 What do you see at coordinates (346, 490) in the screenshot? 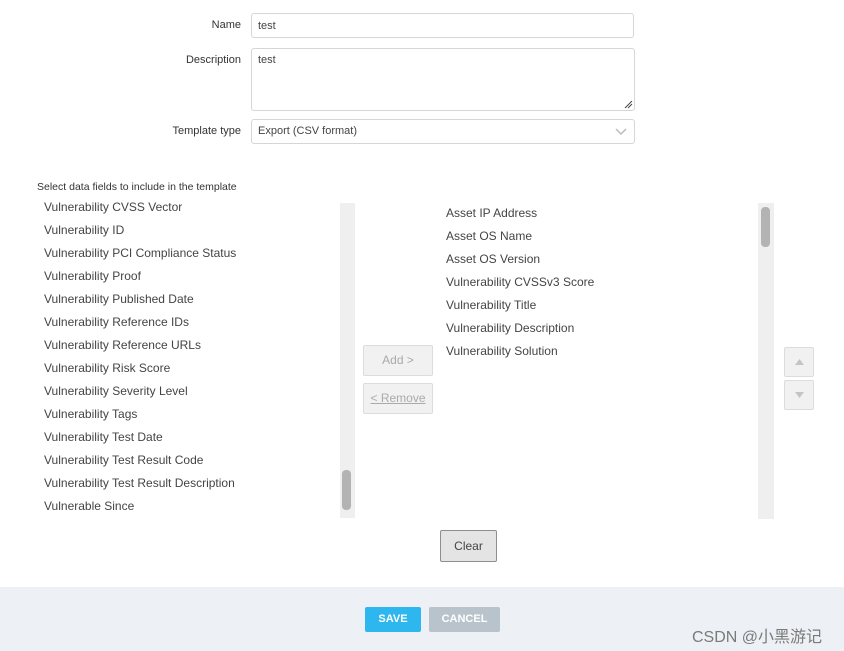
I see `available-fields-scroll-thumb` at bounding box center [346, 490].